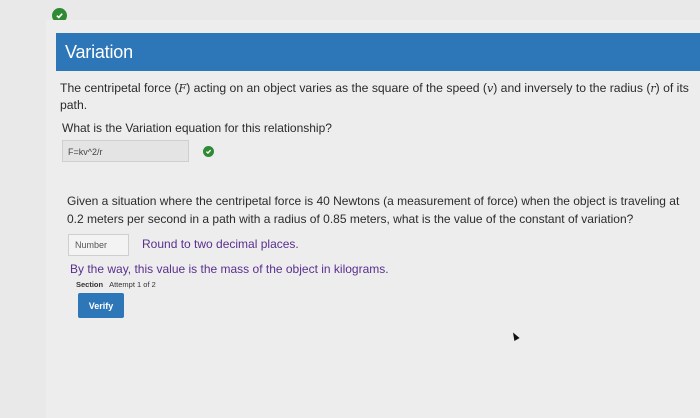  What do you see at coordinates (101, 305) in the screenshot?
I see `verify-button: Verify` at bounding box center [101, 305].